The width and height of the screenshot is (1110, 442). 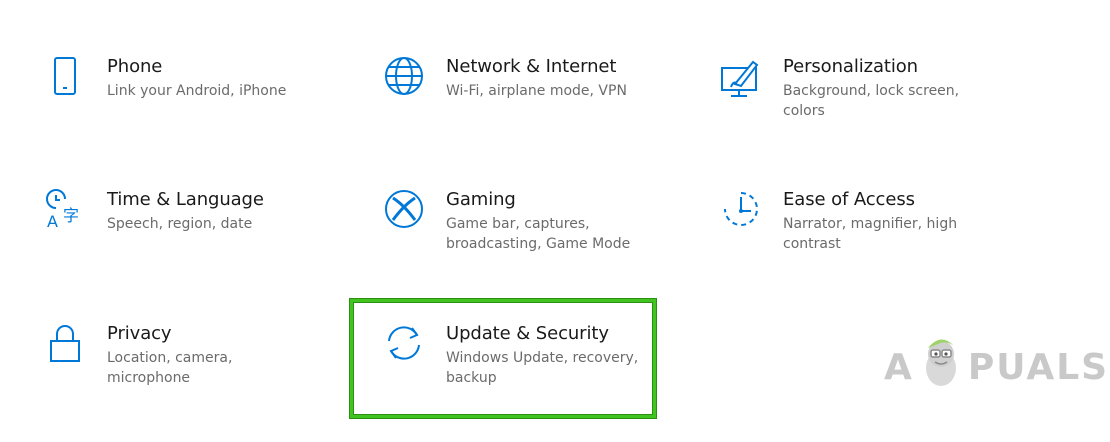 I want to click on tile-title: Gaming, so click(x=481, y=199).